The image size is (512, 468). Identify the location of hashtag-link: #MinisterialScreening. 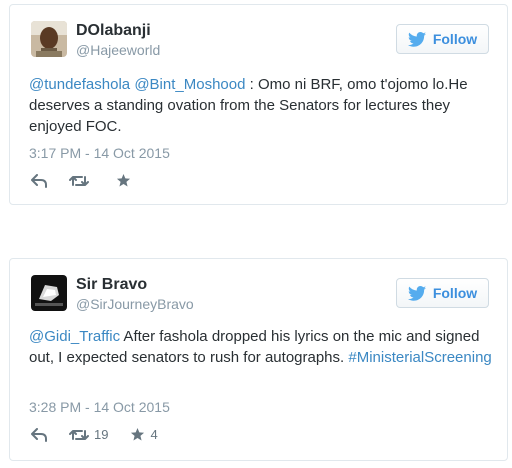
(419, 357).